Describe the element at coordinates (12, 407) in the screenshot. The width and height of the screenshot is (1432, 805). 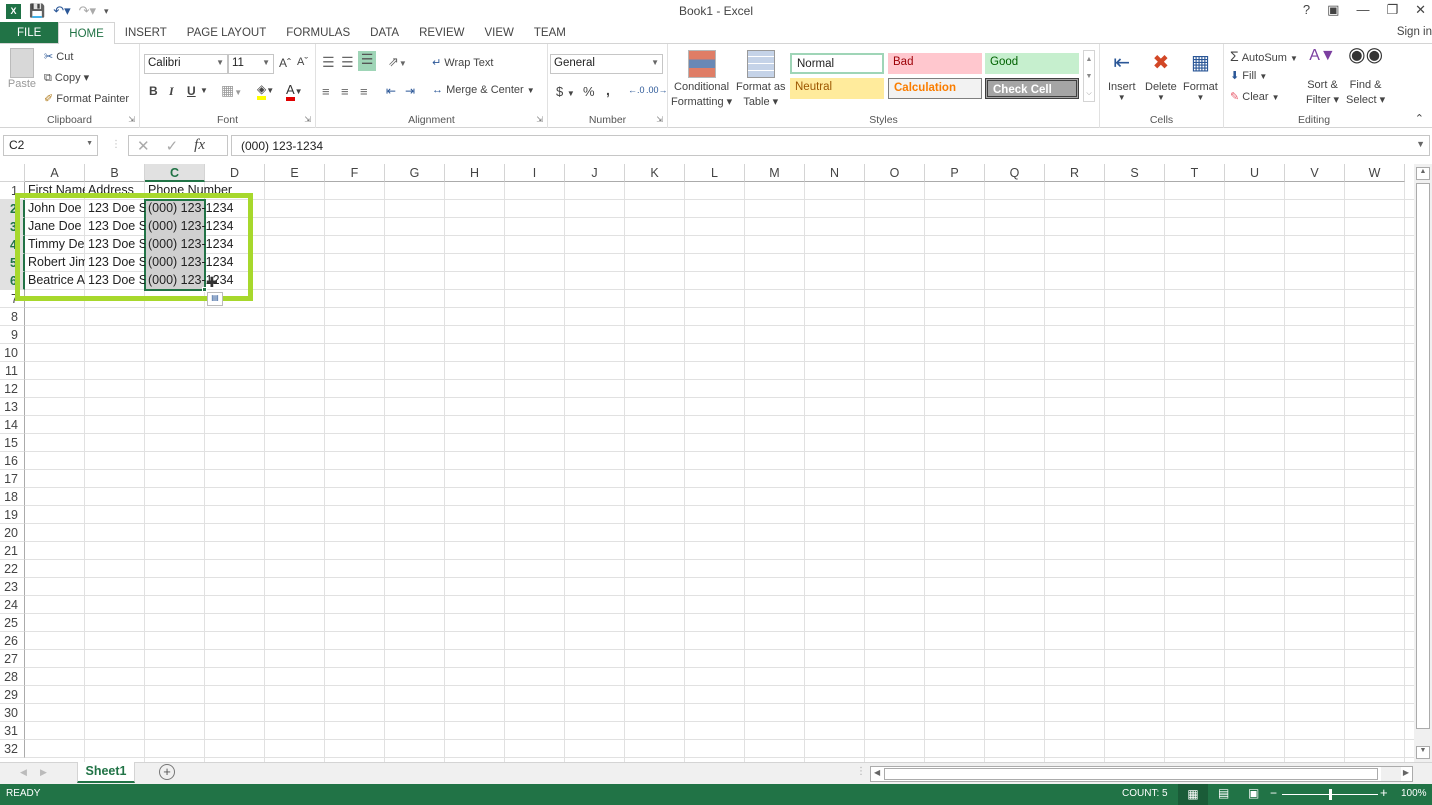
I see `row-header-13: 13` at that location.